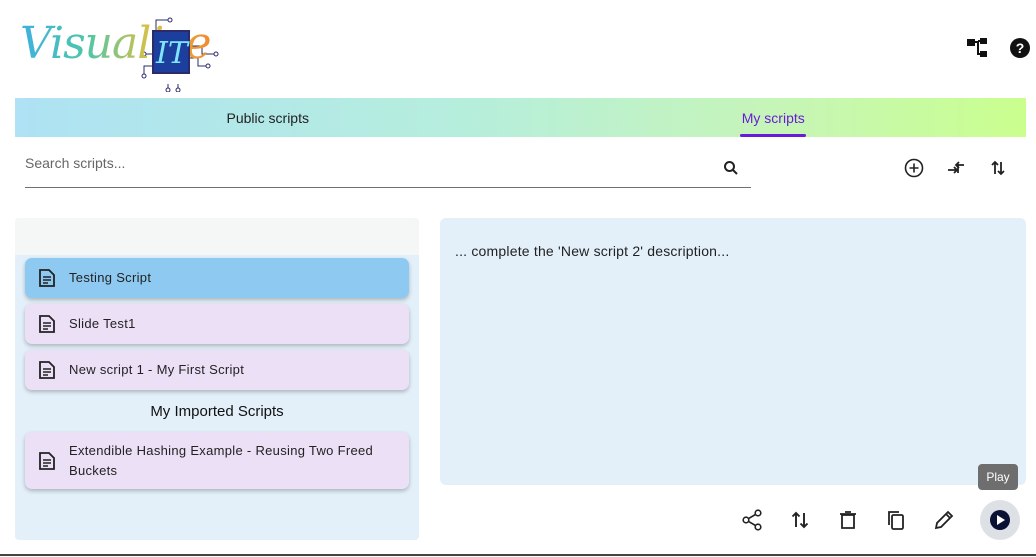 The height and width of the screenshot is (557, 1036). What do you see at coordinates (118, 52) in the screenshot?
I see `app-logo: Visualize IT` at bounding box center [118, 52].